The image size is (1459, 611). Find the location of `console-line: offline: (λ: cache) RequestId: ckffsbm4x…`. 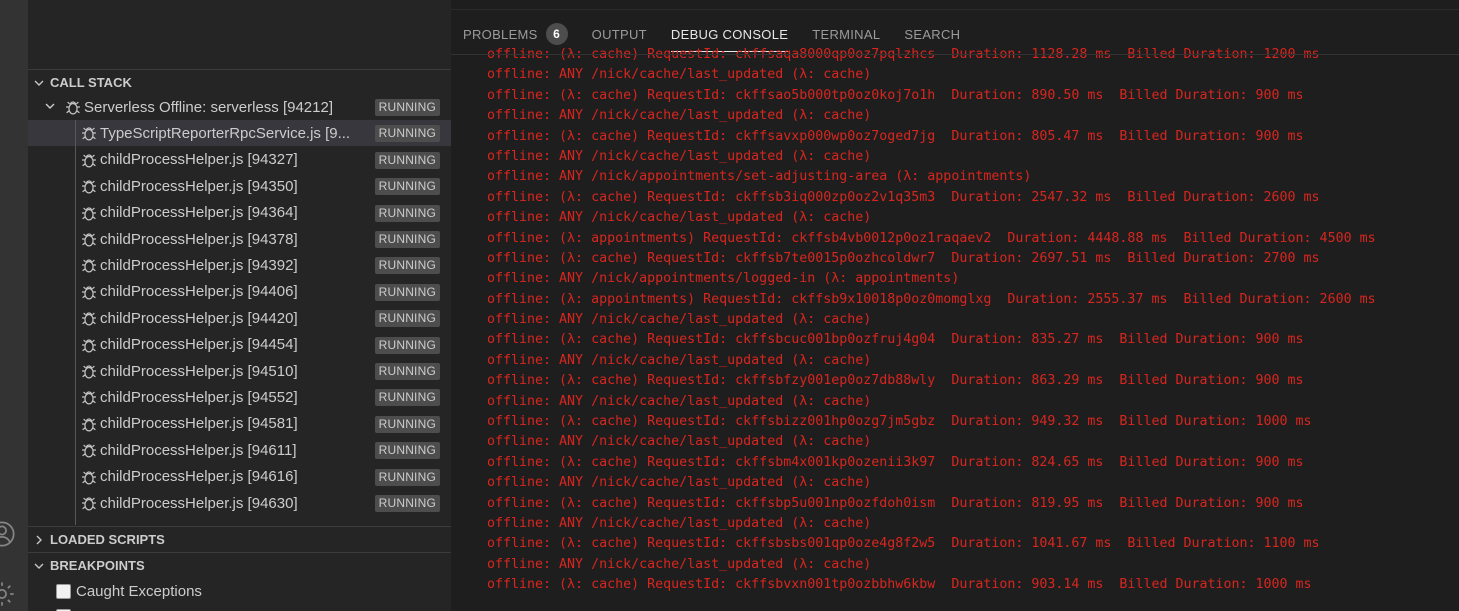

console-line: offline: (λ: cache) RequestId: ckffsbm4x… is located at coordinates (895, 462).